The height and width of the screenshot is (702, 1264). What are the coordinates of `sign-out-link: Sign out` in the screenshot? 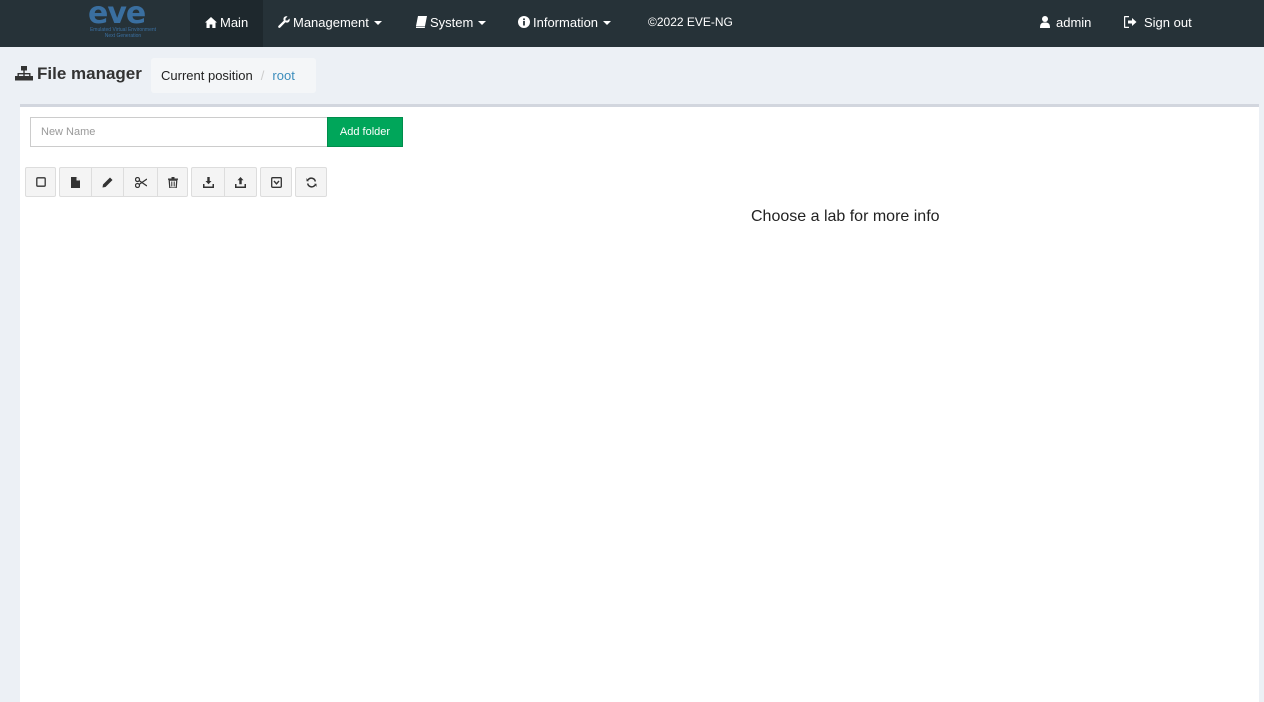 It's located at (1157, 23).